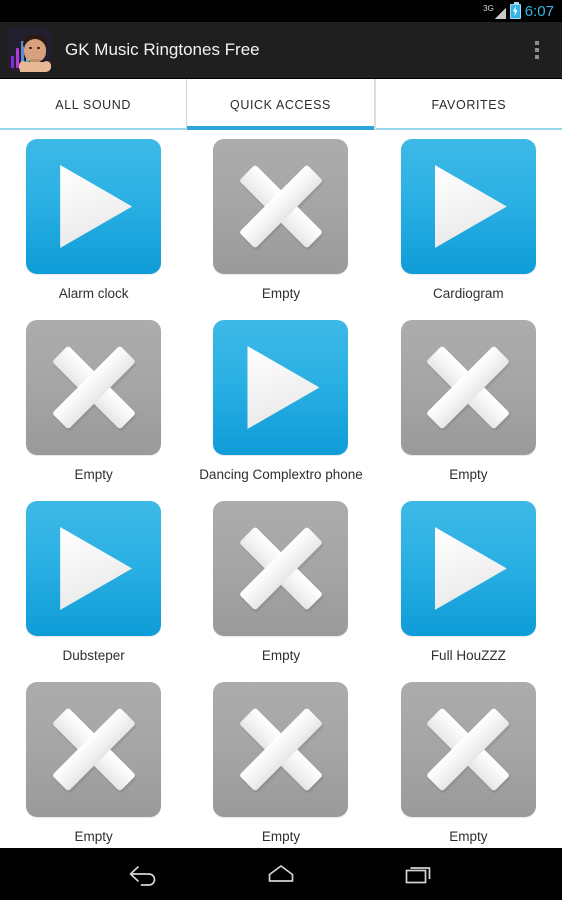 Image resolution: width=562 pixels, height=900 pixels. Describe the element at coordinates (468, 293) in the screenshot. I see `grid-item-label: Cardiogram` at that location.